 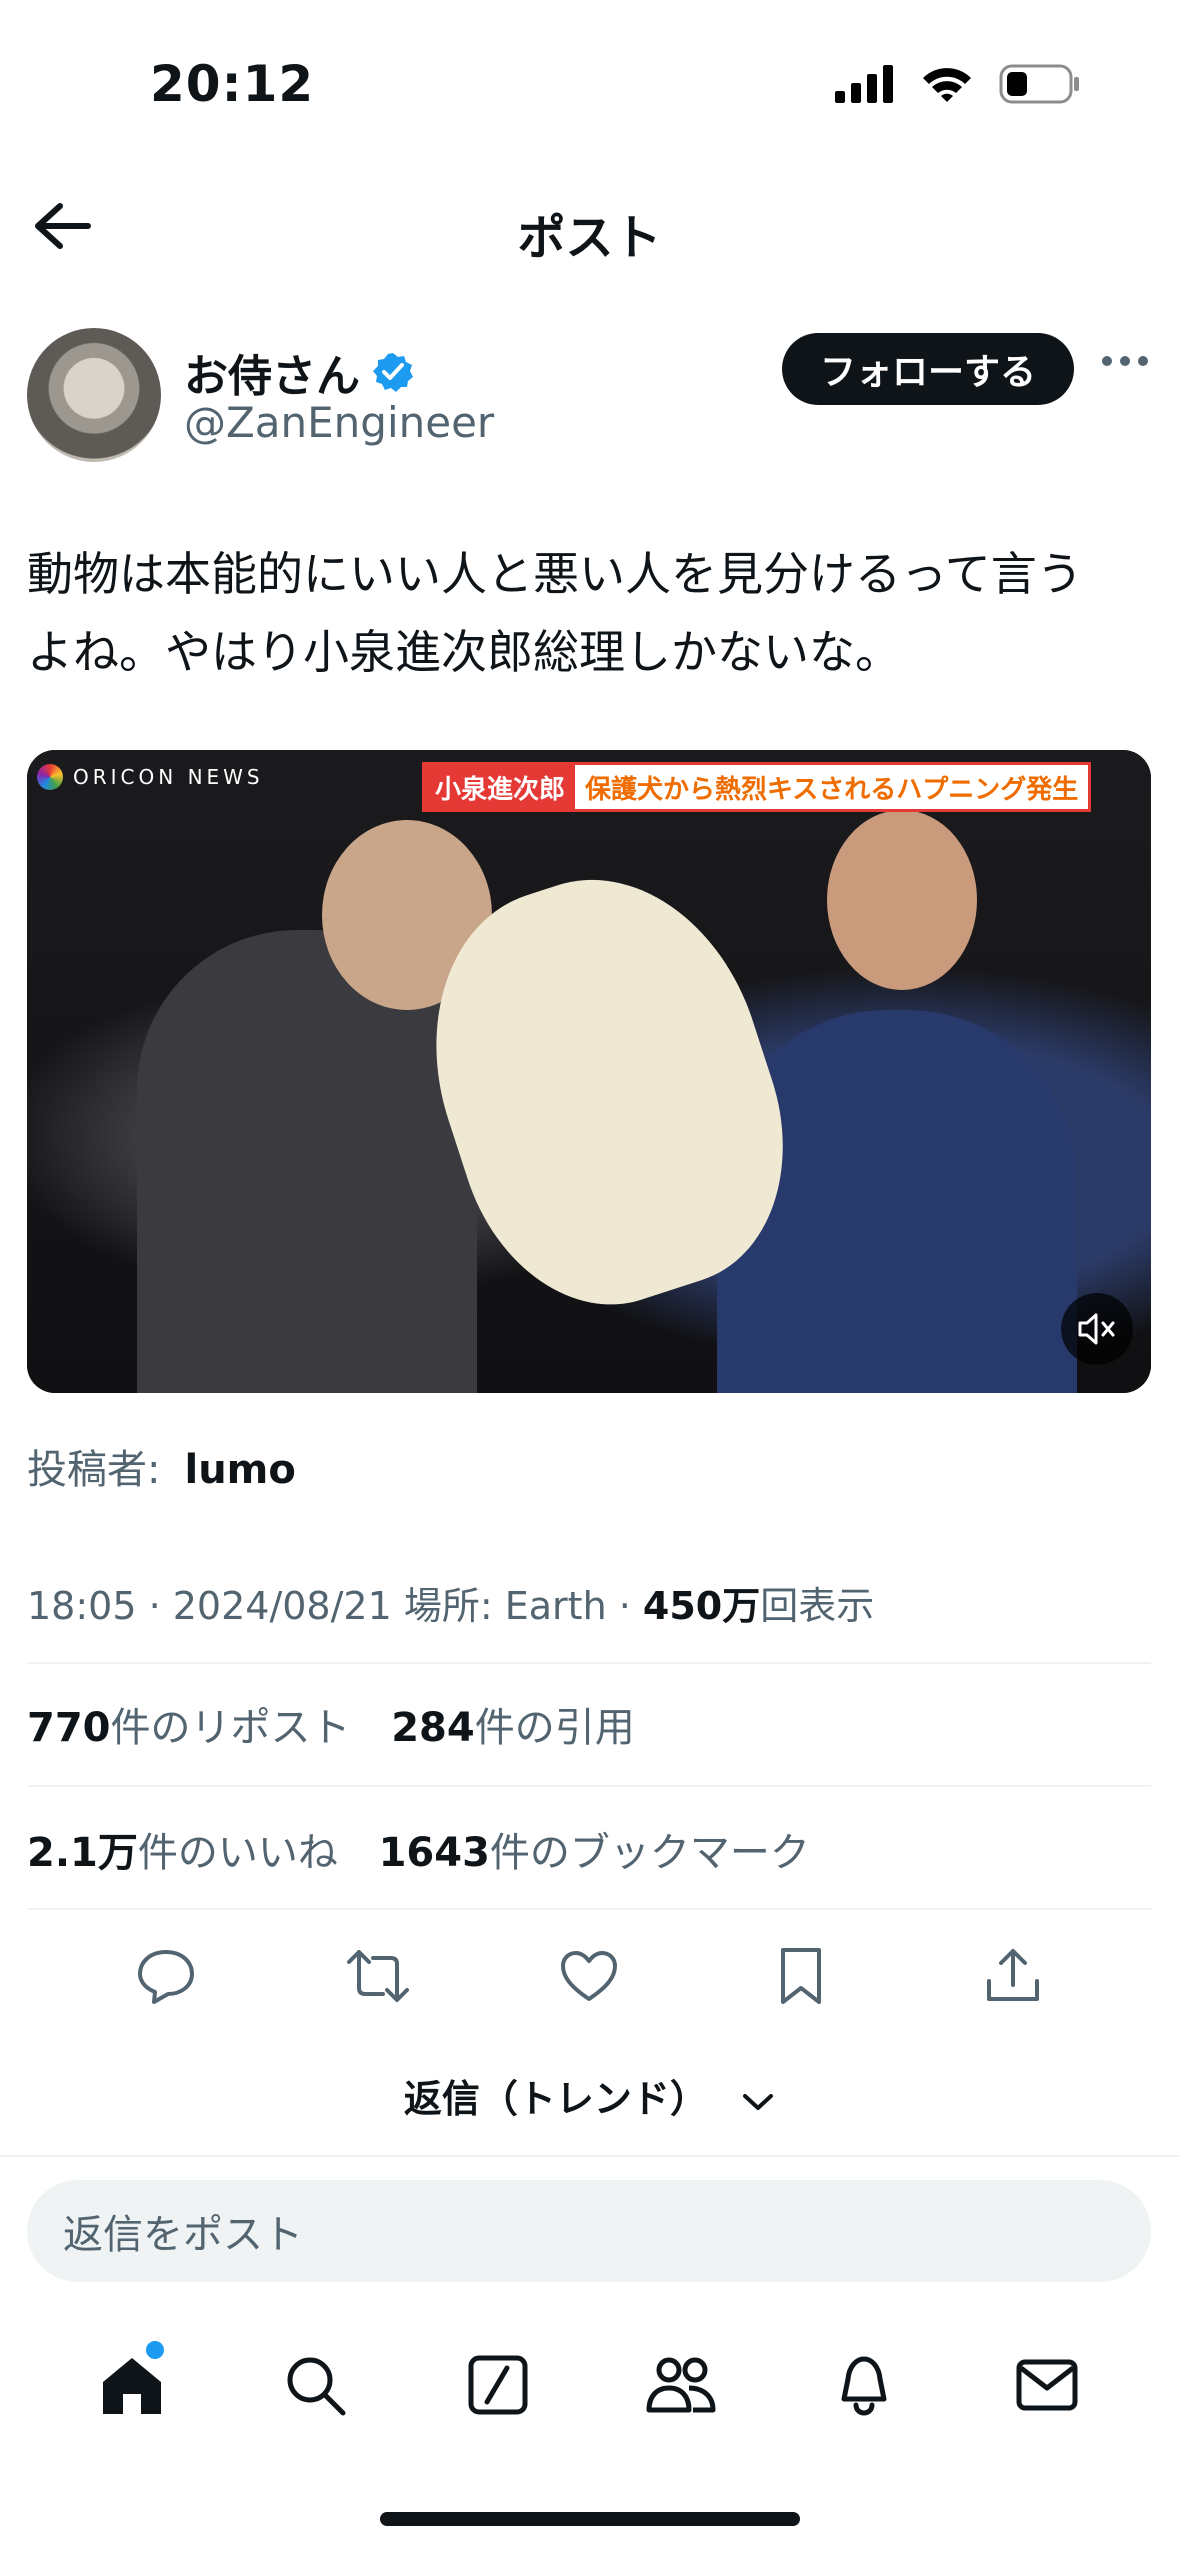 I want to click on video-watermark: ORICON NEWS, so click(x=150, y=777).